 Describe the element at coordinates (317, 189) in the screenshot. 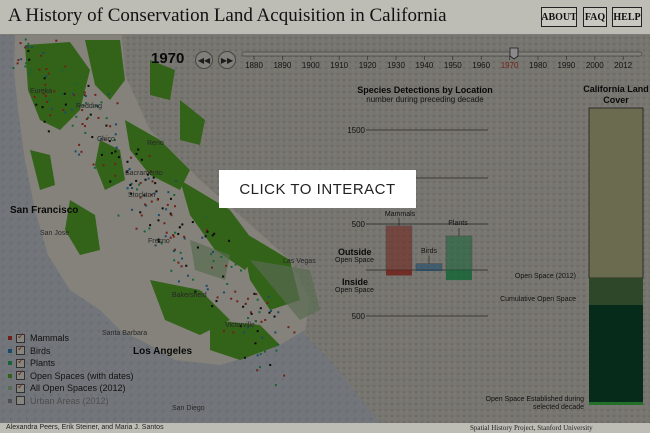

I see `click-to-interact-button: CLICK TO INTERACT` at that location.